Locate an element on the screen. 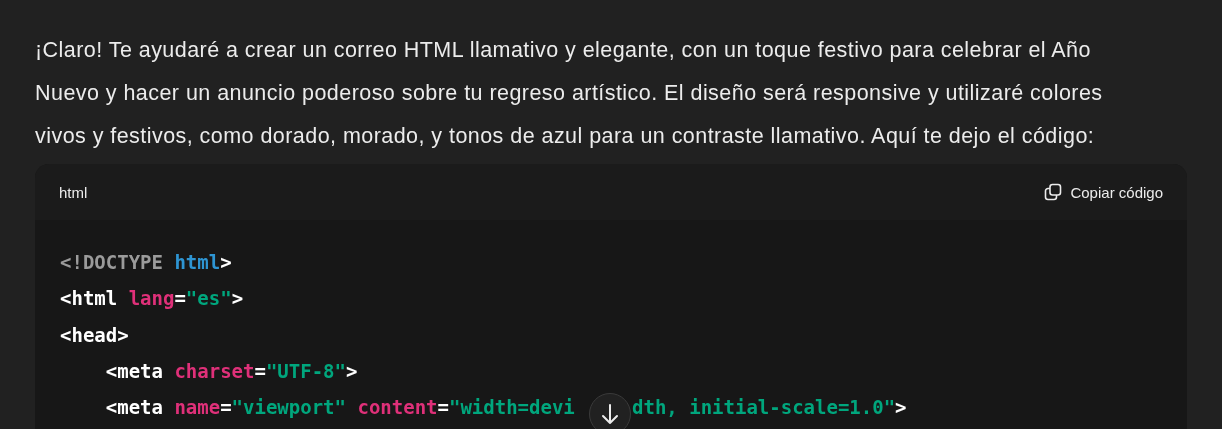 The height and width of the screenshot is (429, 1222). code-text: <html lang="es"> is located at coordinates (152, 299).